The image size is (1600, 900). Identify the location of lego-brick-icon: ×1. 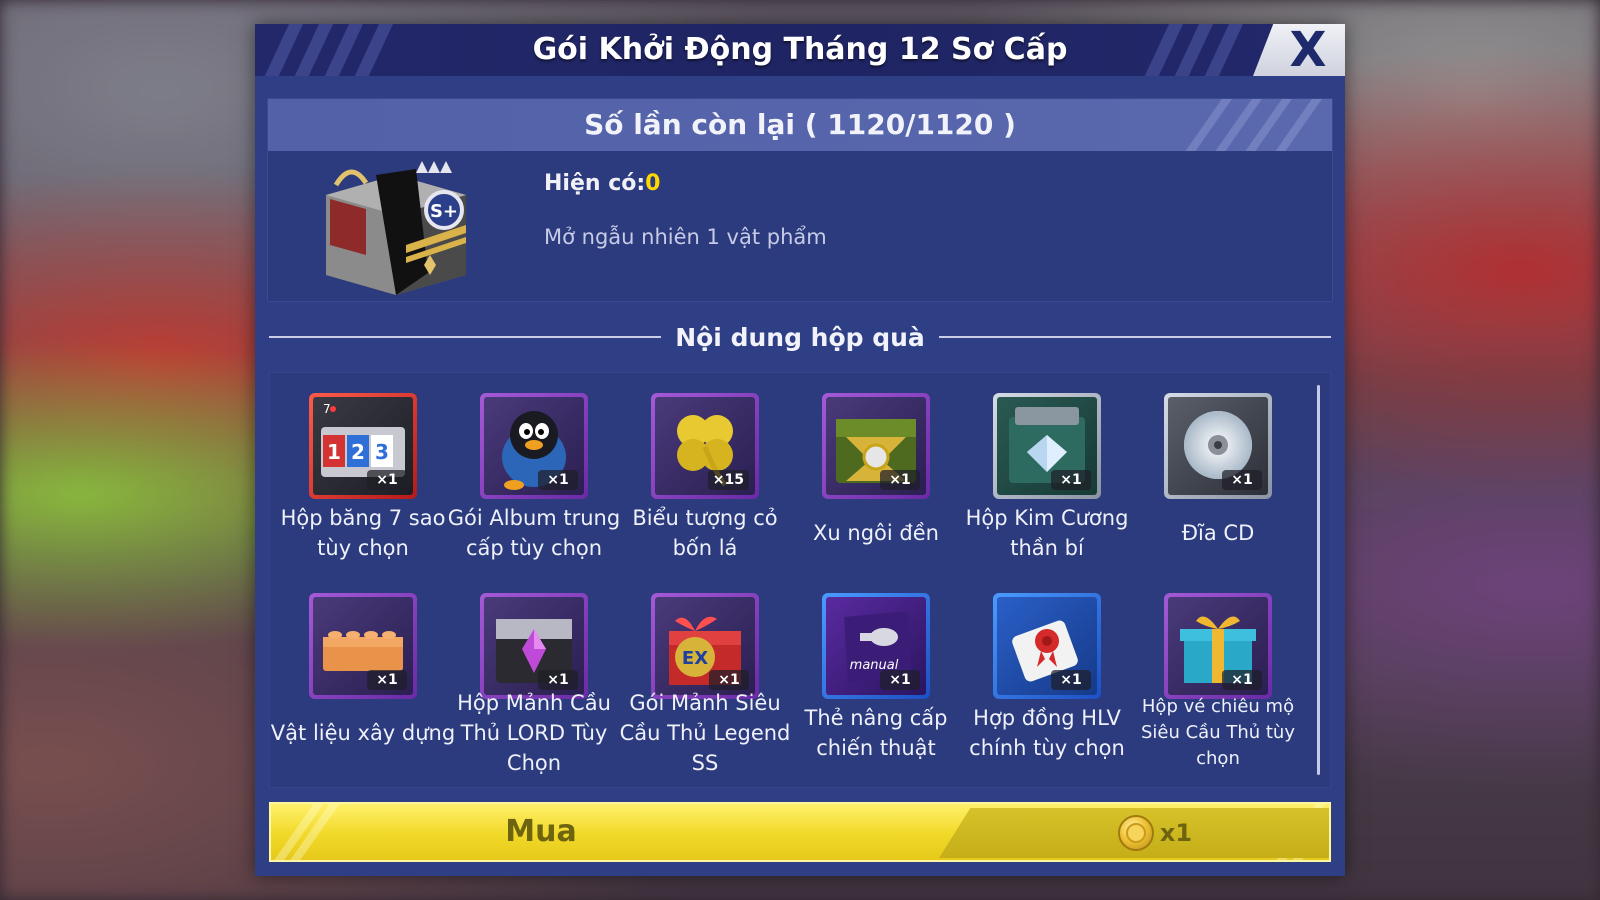
(363, 646).